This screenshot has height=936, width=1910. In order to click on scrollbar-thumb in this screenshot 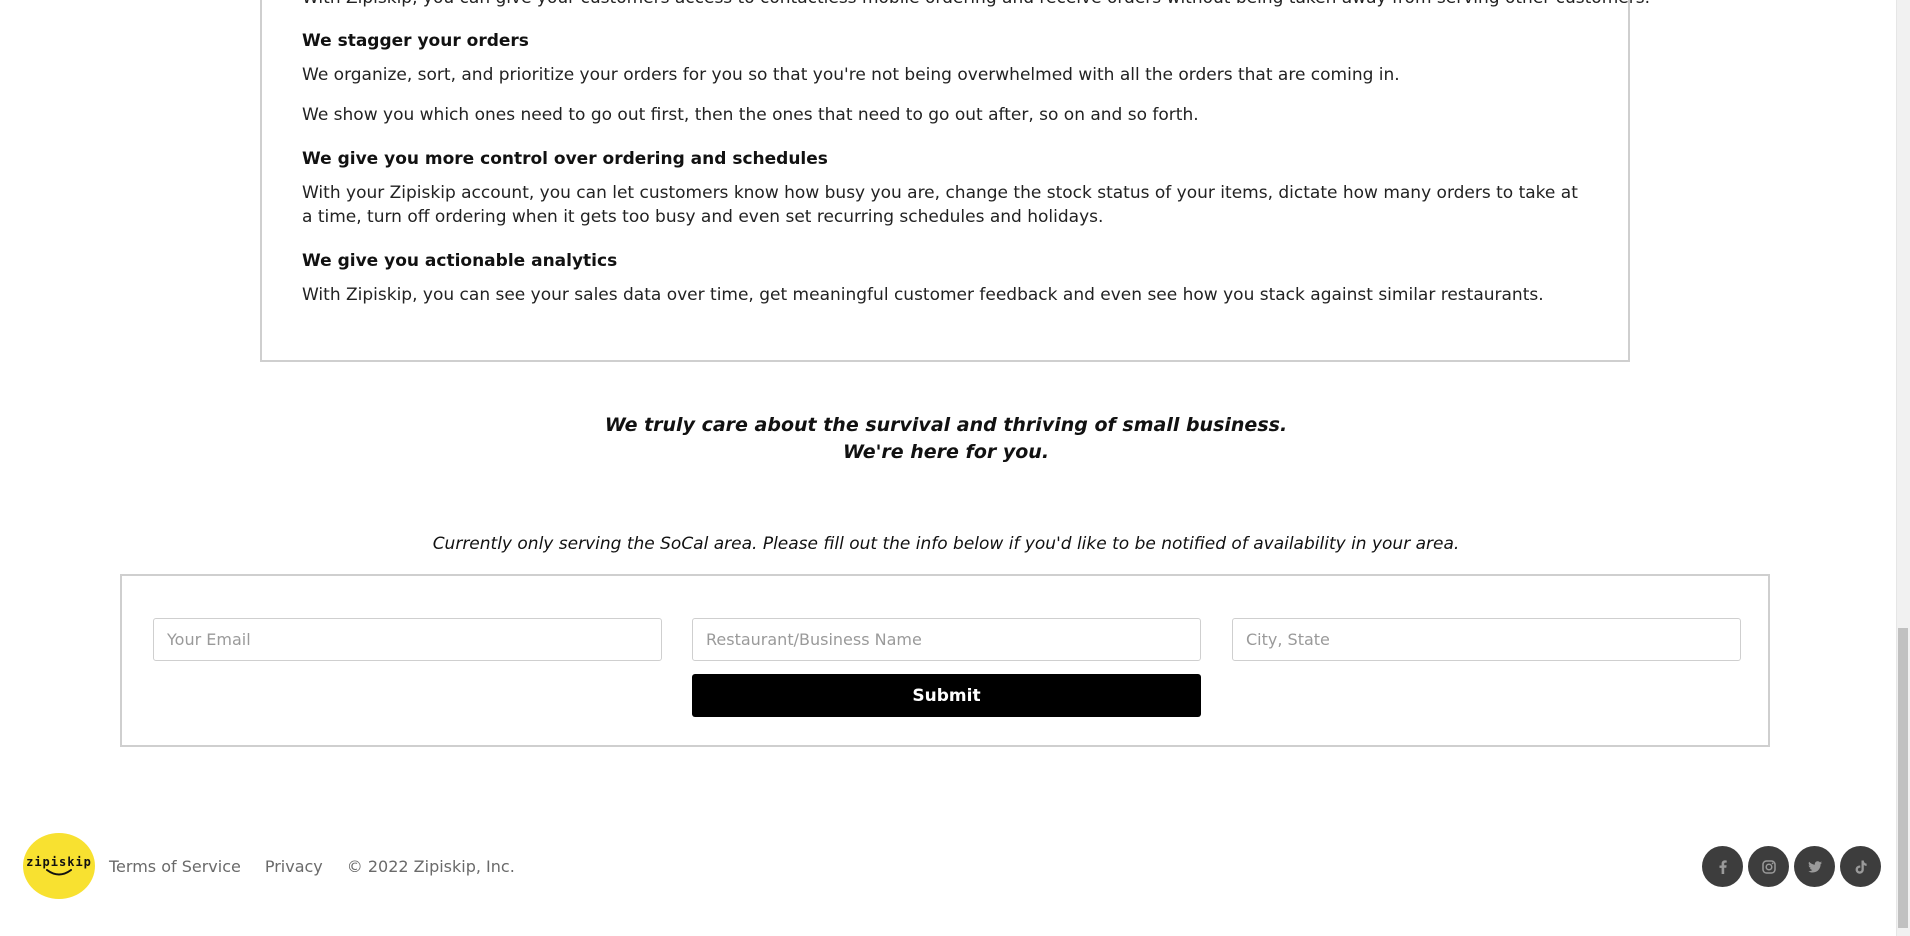, I will do `click(1903, 778)`.